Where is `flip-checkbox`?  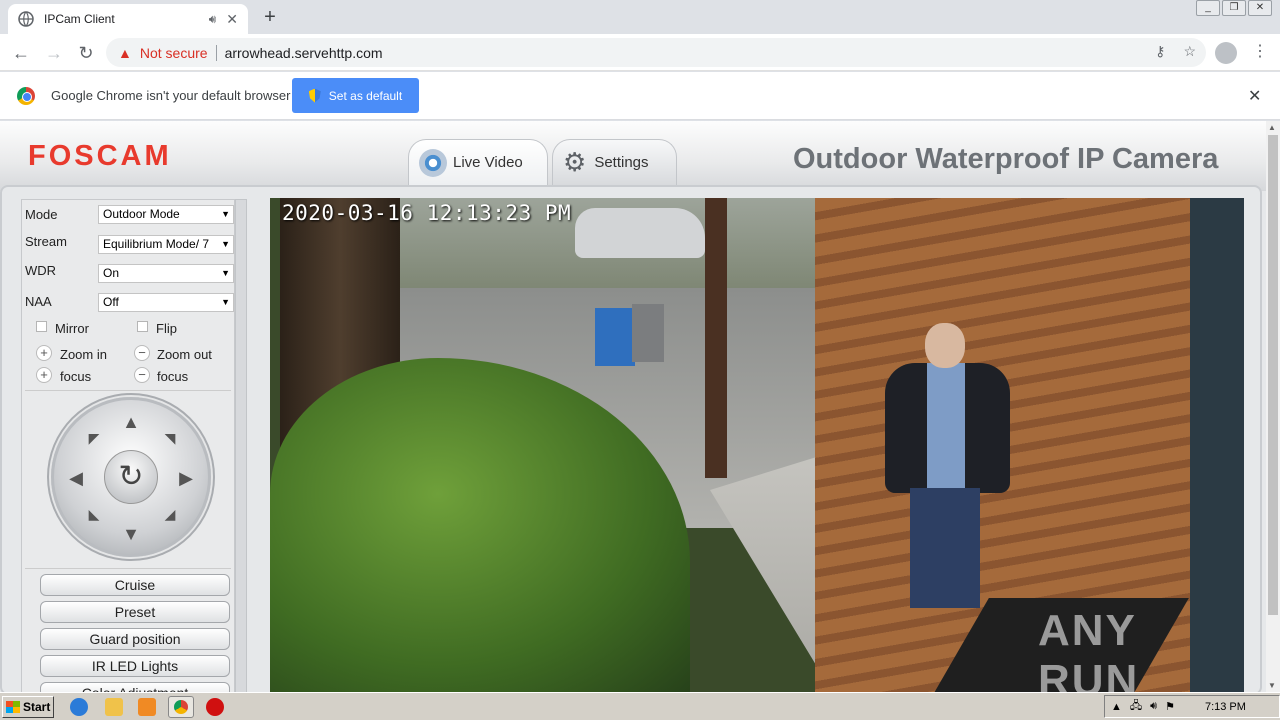
flip-checkbox is located at coordinates (142, 326).